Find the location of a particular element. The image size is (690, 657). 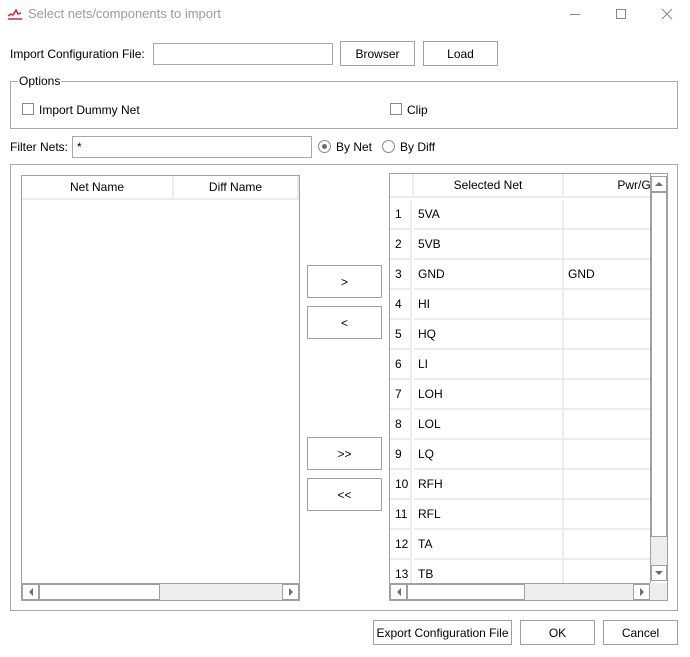

scroll-up-button is located at coordinates (659, 184).